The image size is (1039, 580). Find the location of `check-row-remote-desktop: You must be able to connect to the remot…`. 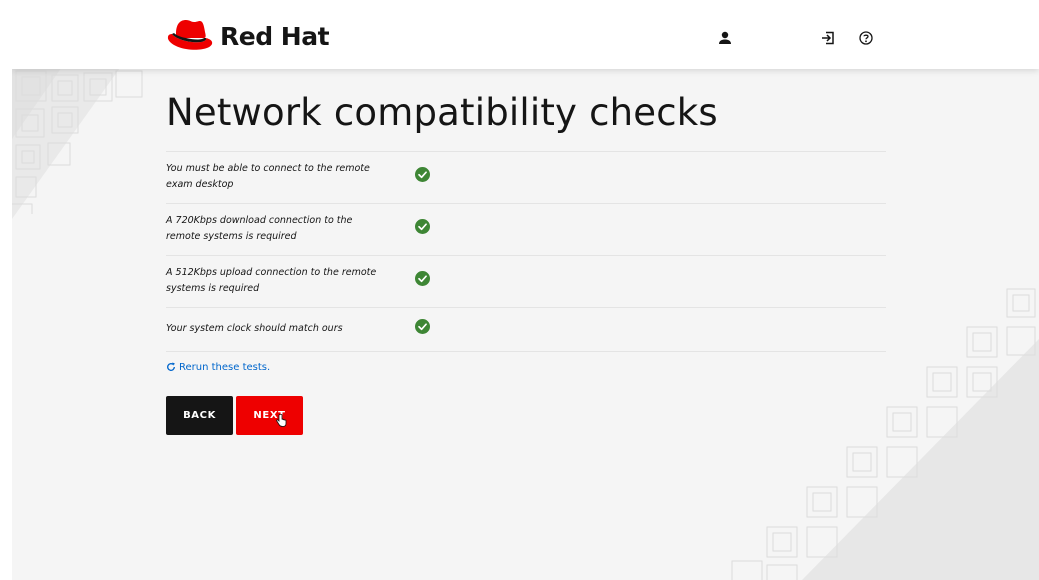

check-row-remote-desktop: You must be able to connect to the remot… is located at coordinates (526, 178).